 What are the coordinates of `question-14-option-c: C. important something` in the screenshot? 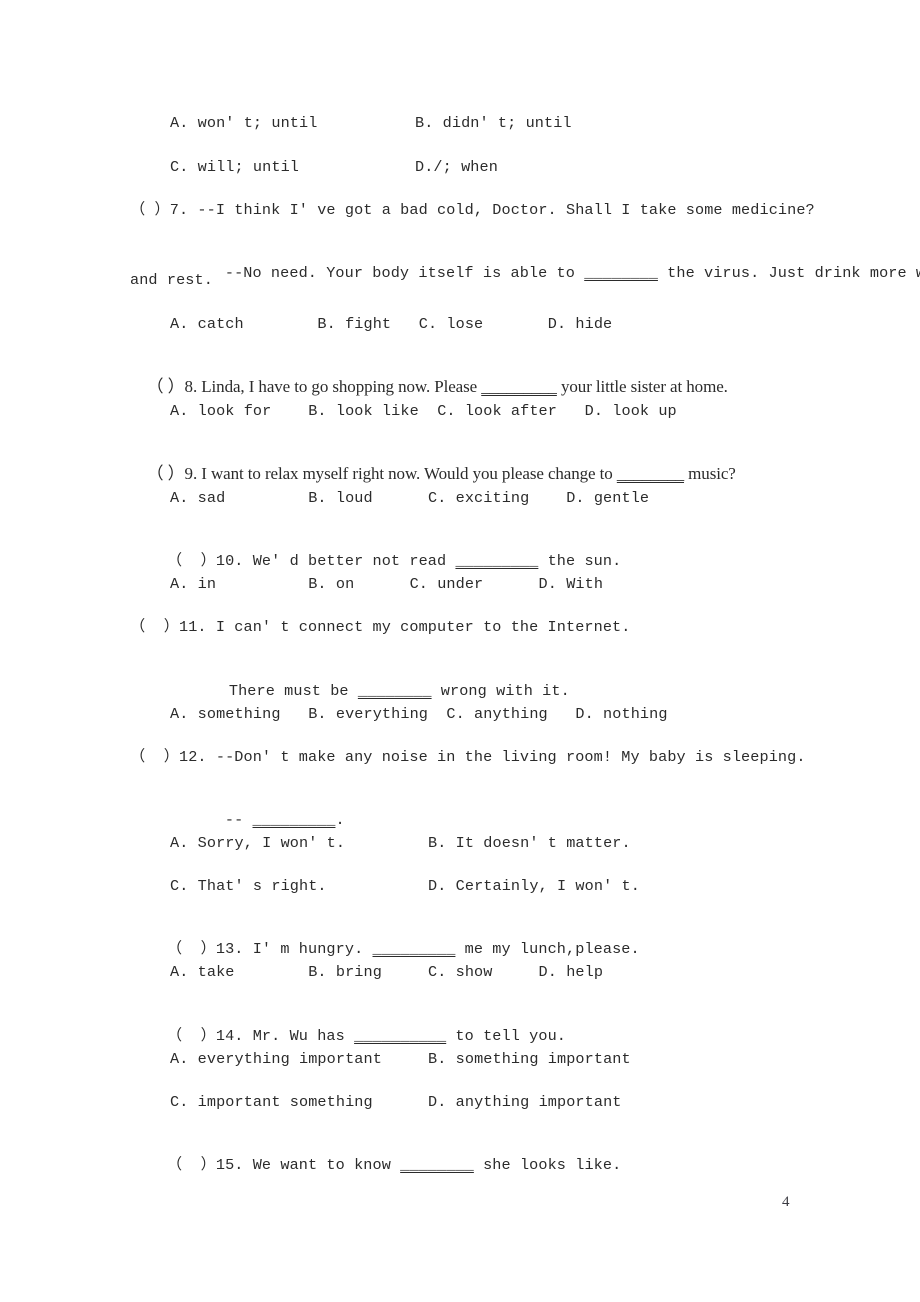 It's located at (271, 1102).